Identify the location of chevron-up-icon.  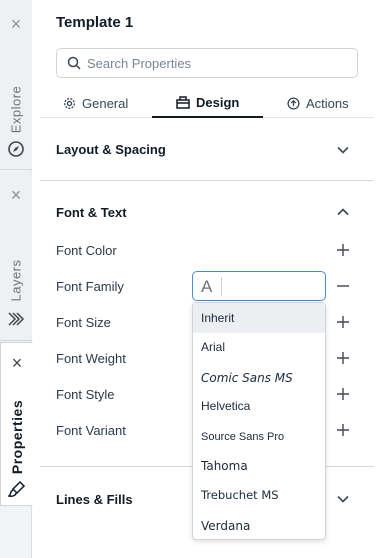
(343, 212).